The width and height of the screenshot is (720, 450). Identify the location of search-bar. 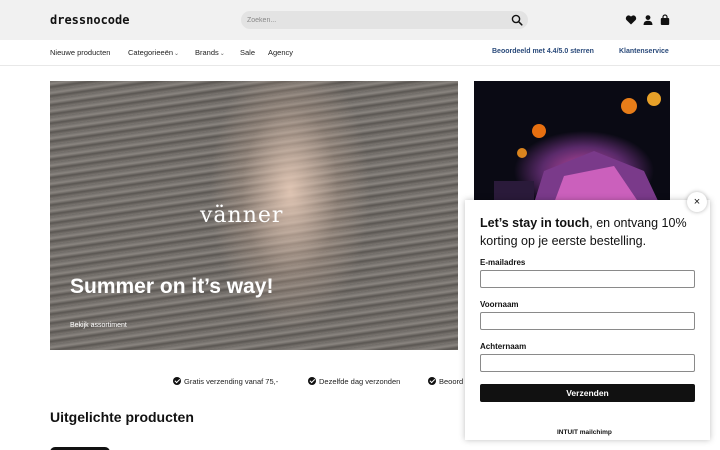
(384, 20).